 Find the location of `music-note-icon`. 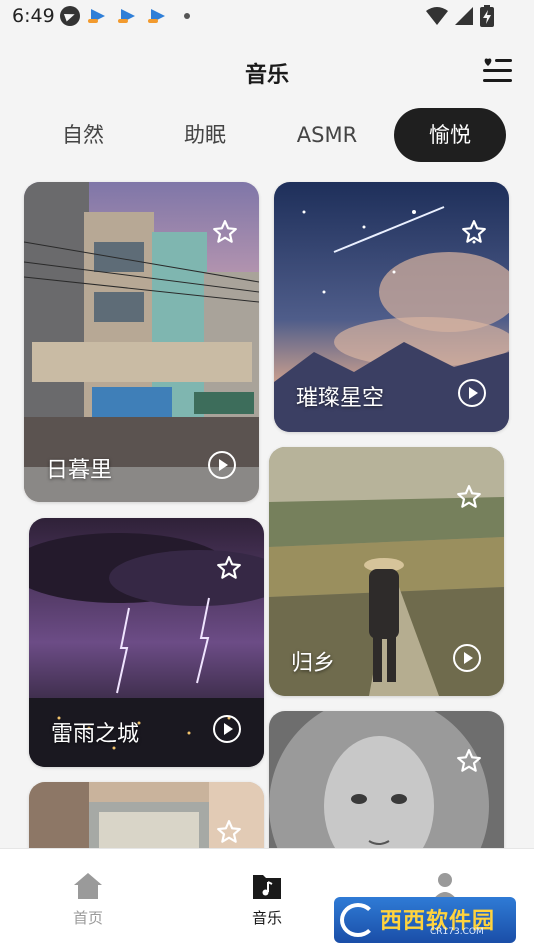

music-note-icon is located at coordinates (267, 887).